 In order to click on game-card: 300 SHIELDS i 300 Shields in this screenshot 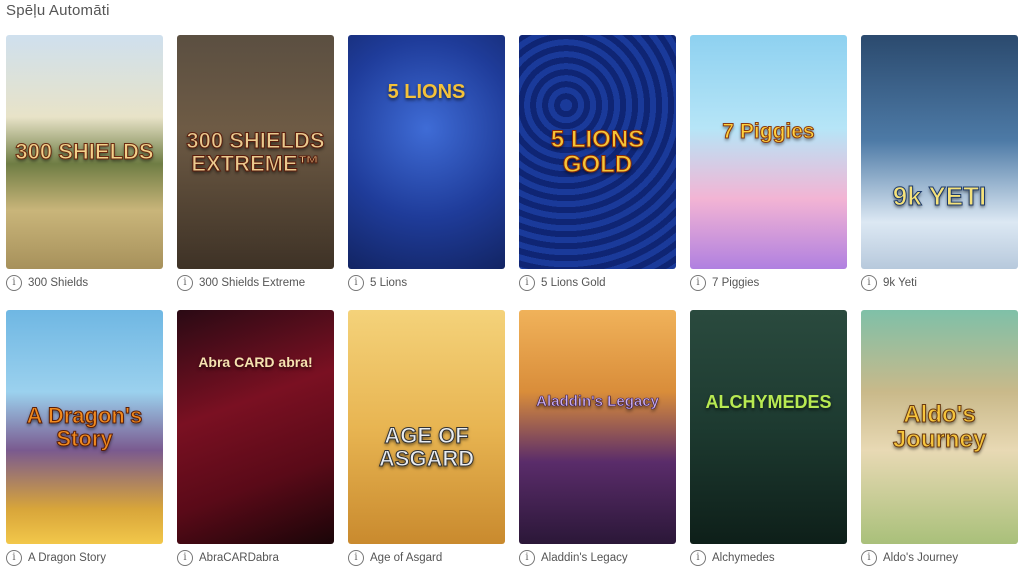, I will do `click(84, 164)`.